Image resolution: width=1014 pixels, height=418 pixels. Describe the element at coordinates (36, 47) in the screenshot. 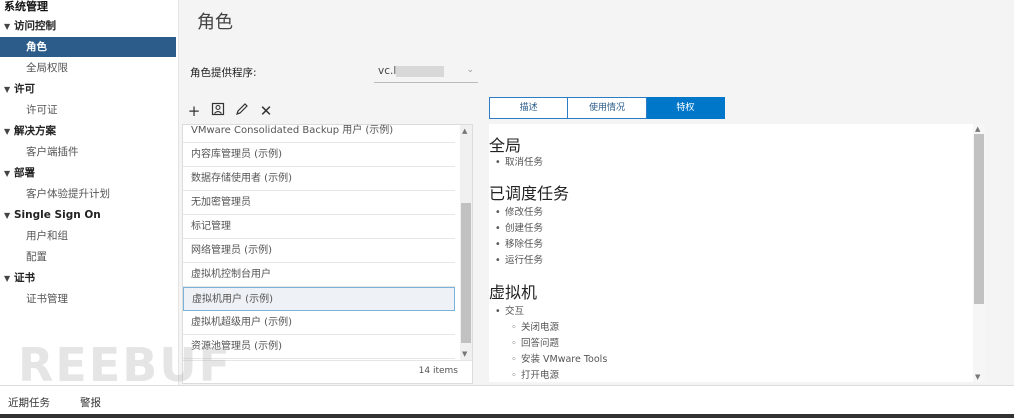

I see `sidebar-item-label: 角色` at that location.